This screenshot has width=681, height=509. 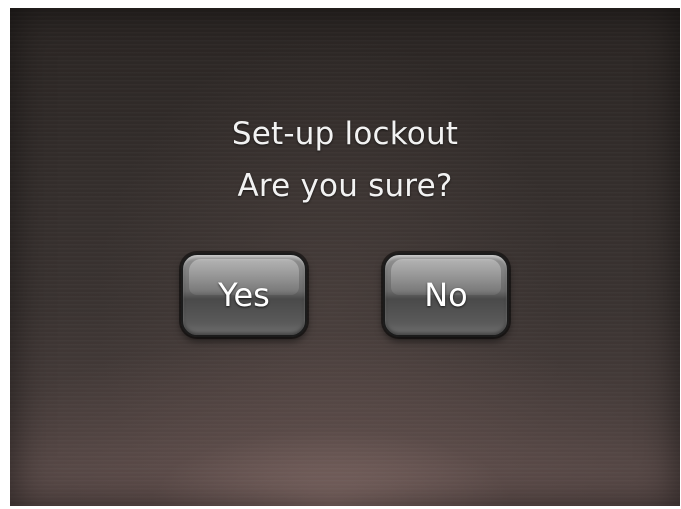 I want to click on yes-button-label: Yes, so click(x=244, y=295).